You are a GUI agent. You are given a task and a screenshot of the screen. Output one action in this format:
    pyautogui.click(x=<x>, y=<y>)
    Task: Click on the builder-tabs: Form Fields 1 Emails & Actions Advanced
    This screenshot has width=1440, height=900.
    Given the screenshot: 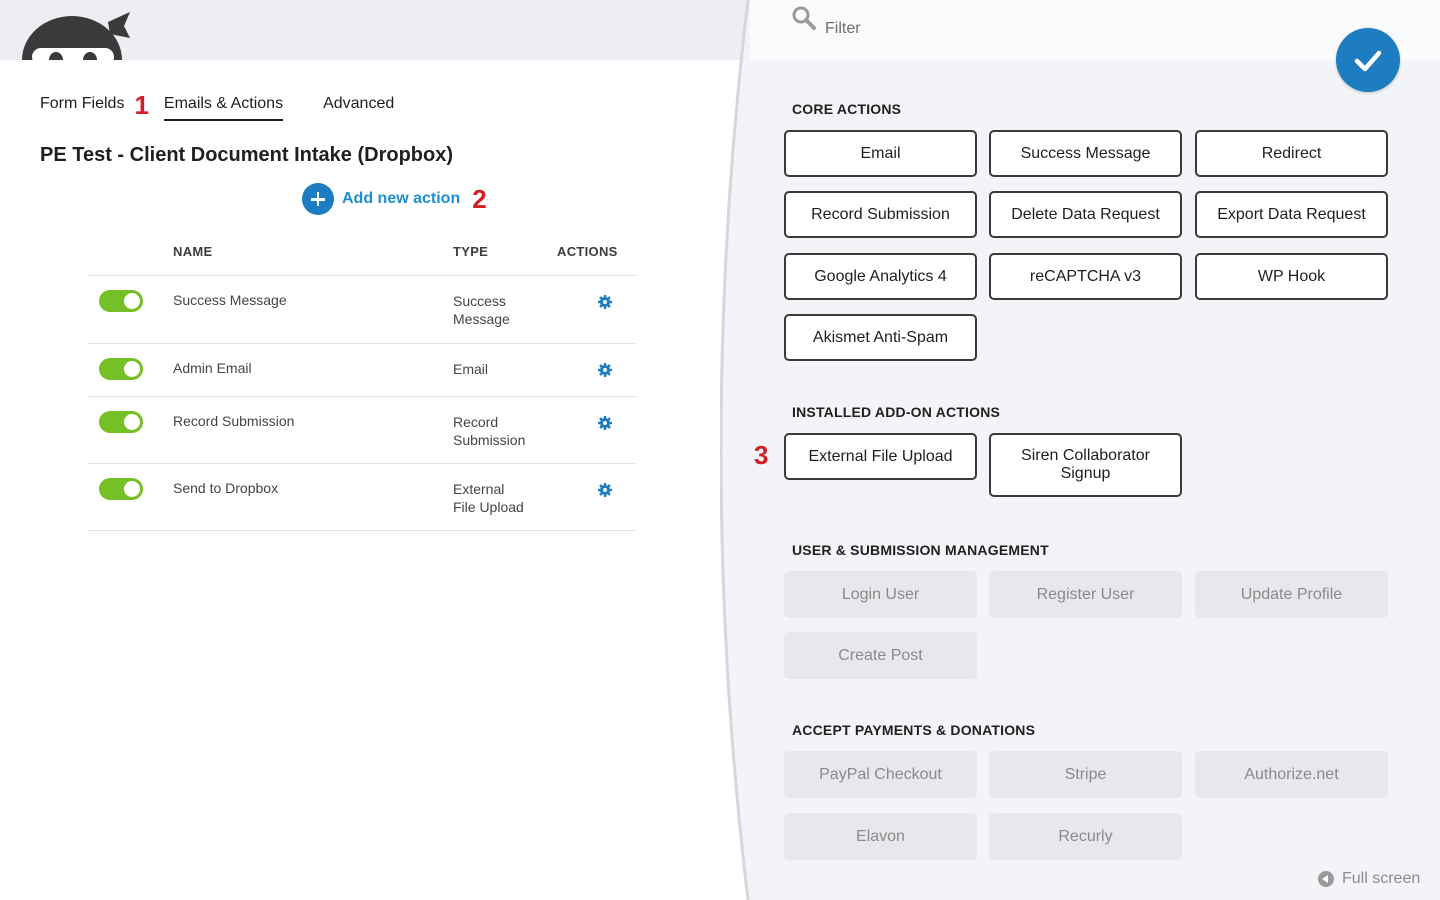 What is the action you would take?
    pyautogui.click(x=217, y=105)
    